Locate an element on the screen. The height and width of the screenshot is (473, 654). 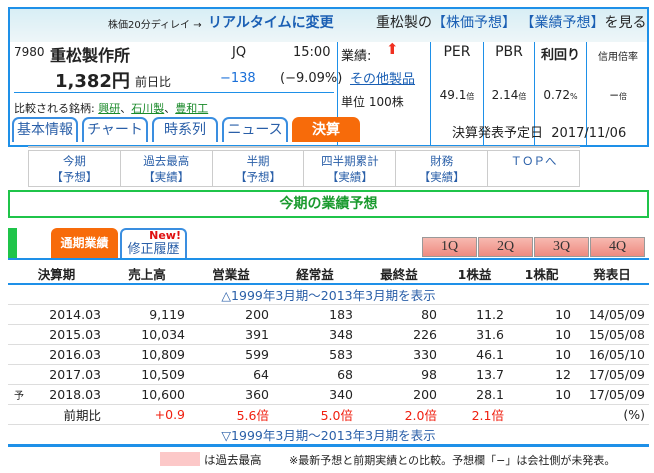
subnav-quarterly: 四半期累計 【実績】 is located at coordinates (350, 168).